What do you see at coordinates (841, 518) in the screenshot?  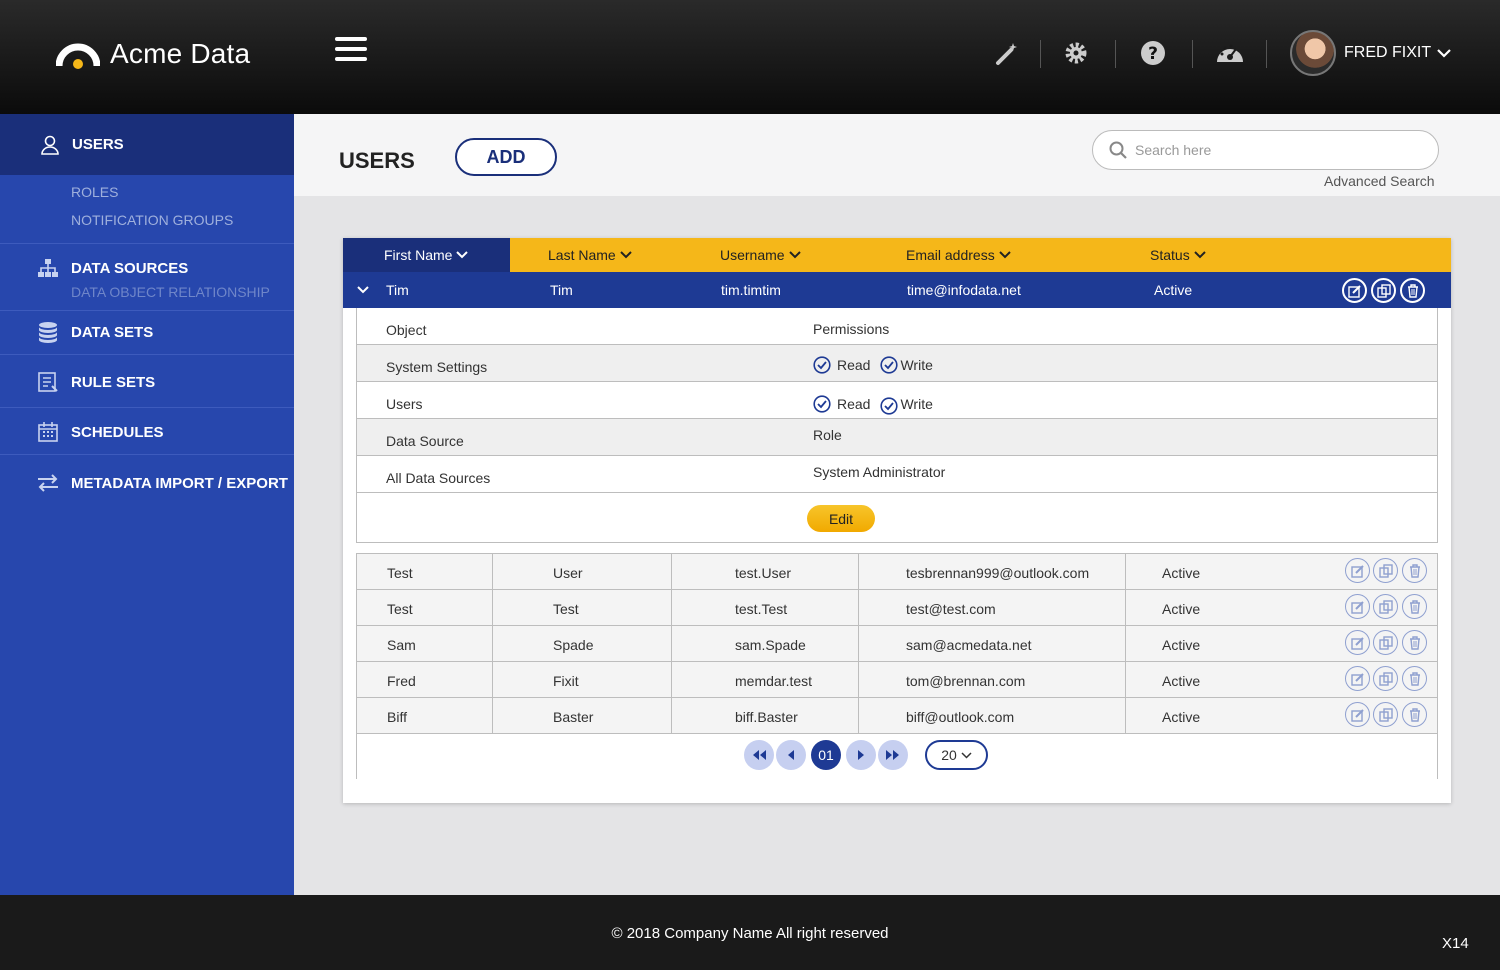 I see `edit-permissions-button: Edit` at bounding box center [841, 518].